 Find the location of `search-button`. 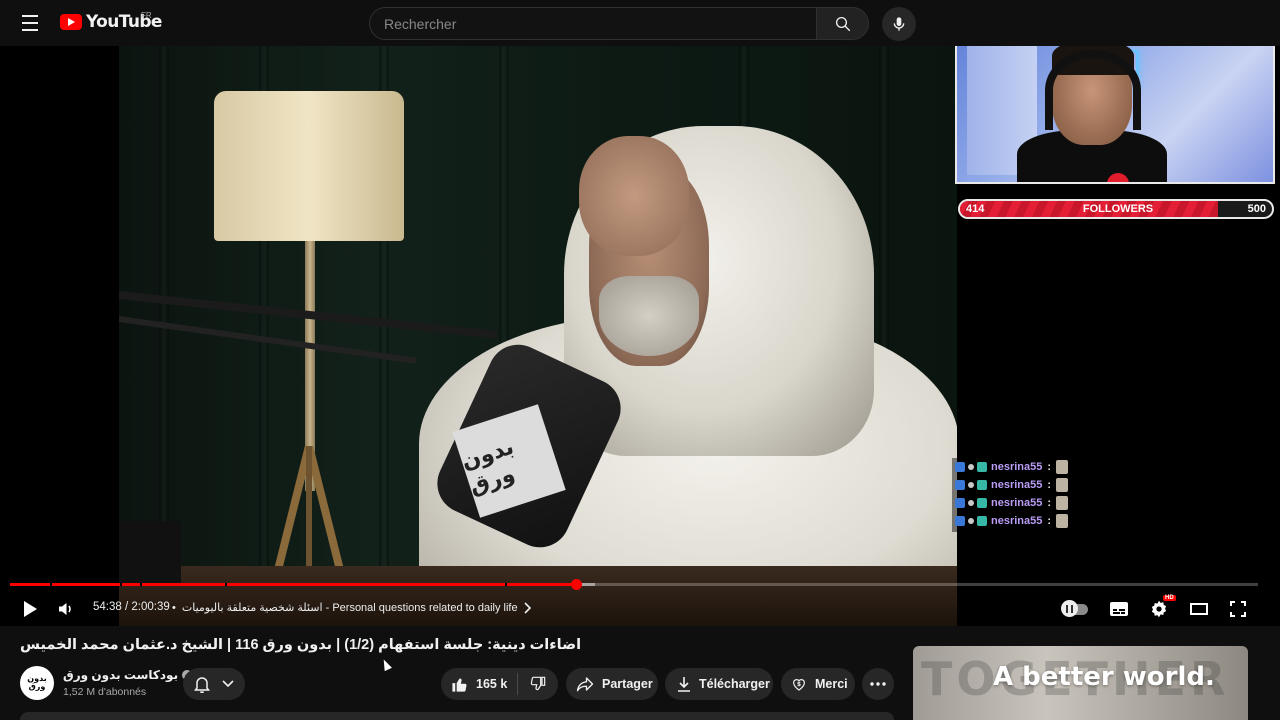

search-button is located at coordinates (842, 23).